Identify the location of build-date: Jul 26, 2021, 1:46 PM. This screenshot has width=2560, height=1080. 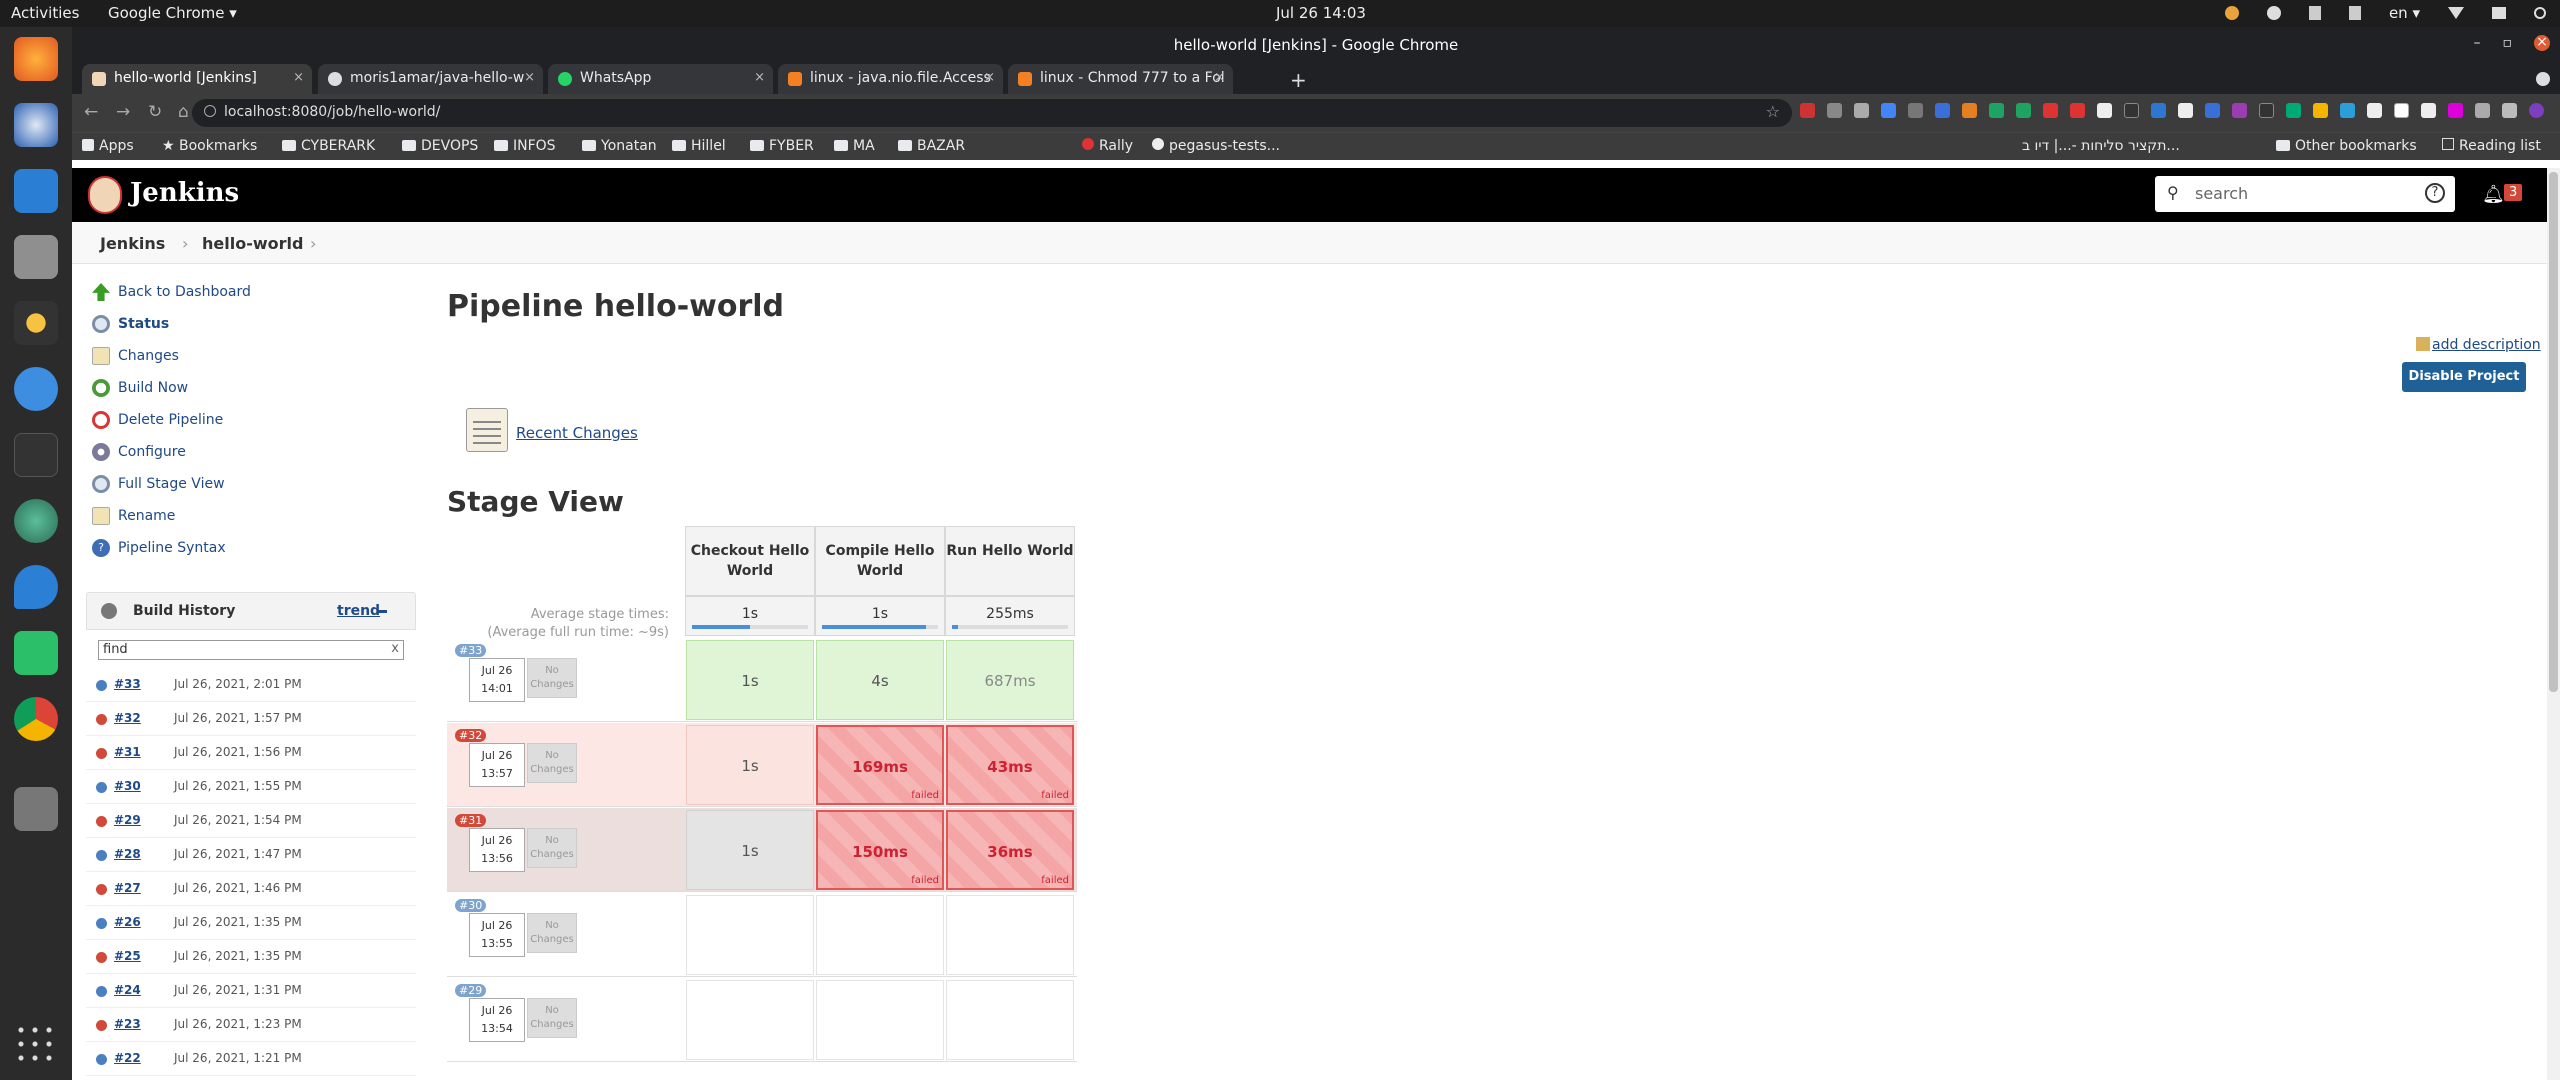
(238, 888).